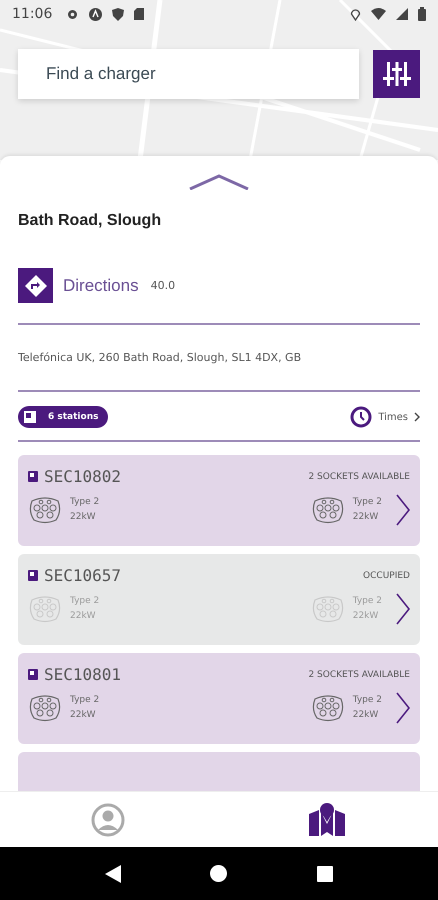 The width and height of the screenshot is (438, 900). What do you see at coordinates (378, 14) in the screenshot?
I see `wifi-icon` at bounding box center [378, 14].